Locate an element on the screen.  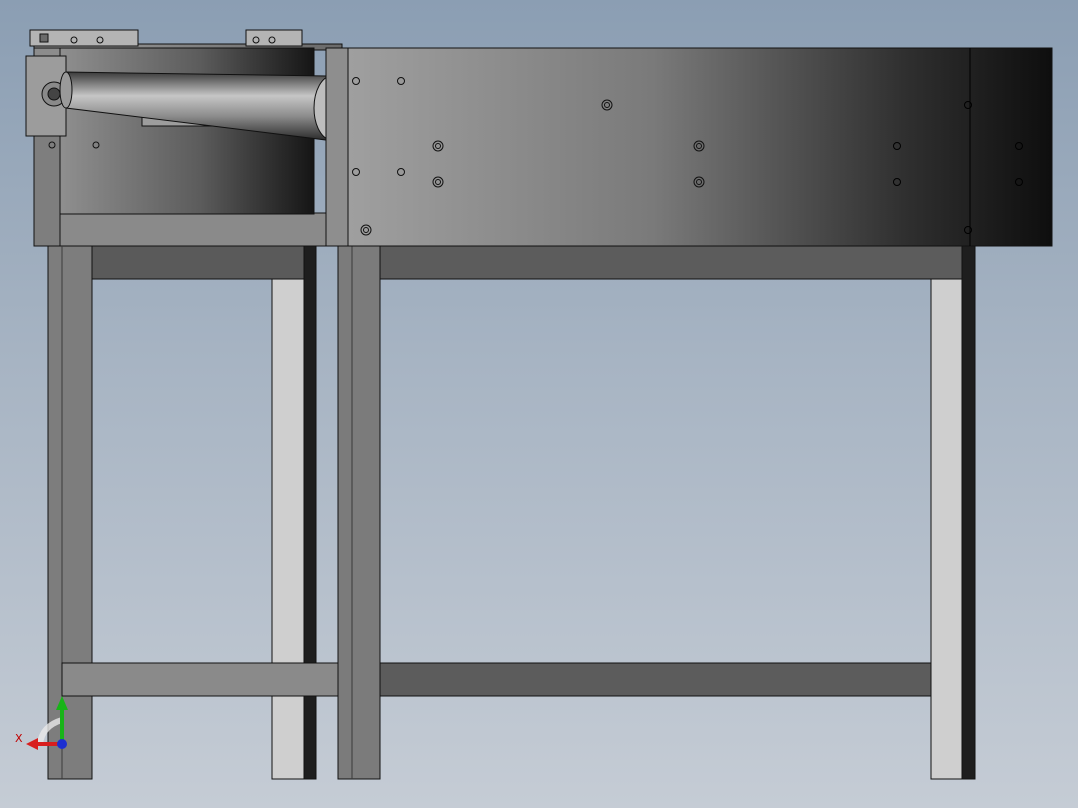
left-frame-top-rail is located at coordinates (188, 229).